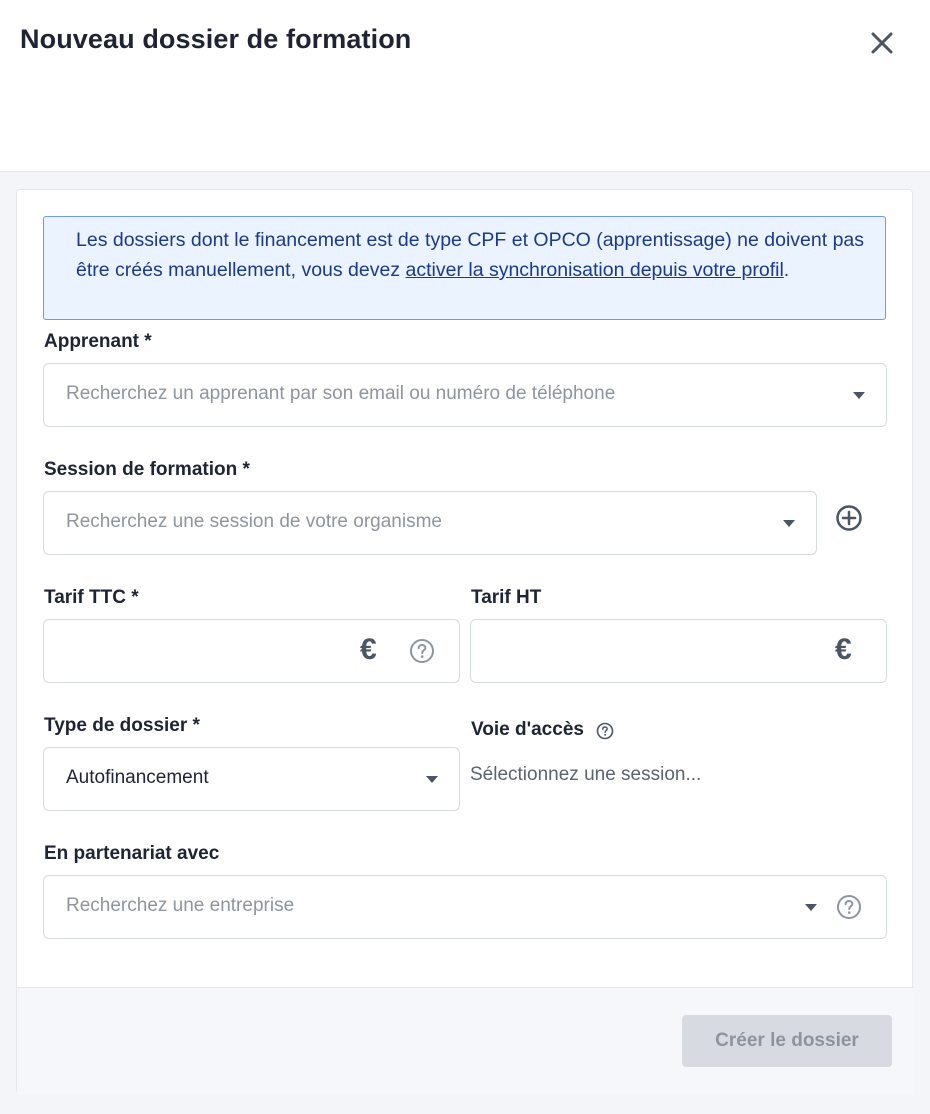 Image resolution: width=930 pixels, height=1114 pixels. Describe the element at coordinates (132, 853) in the screenshot. I see `partenariat-label: En partenariat avec` at that location.